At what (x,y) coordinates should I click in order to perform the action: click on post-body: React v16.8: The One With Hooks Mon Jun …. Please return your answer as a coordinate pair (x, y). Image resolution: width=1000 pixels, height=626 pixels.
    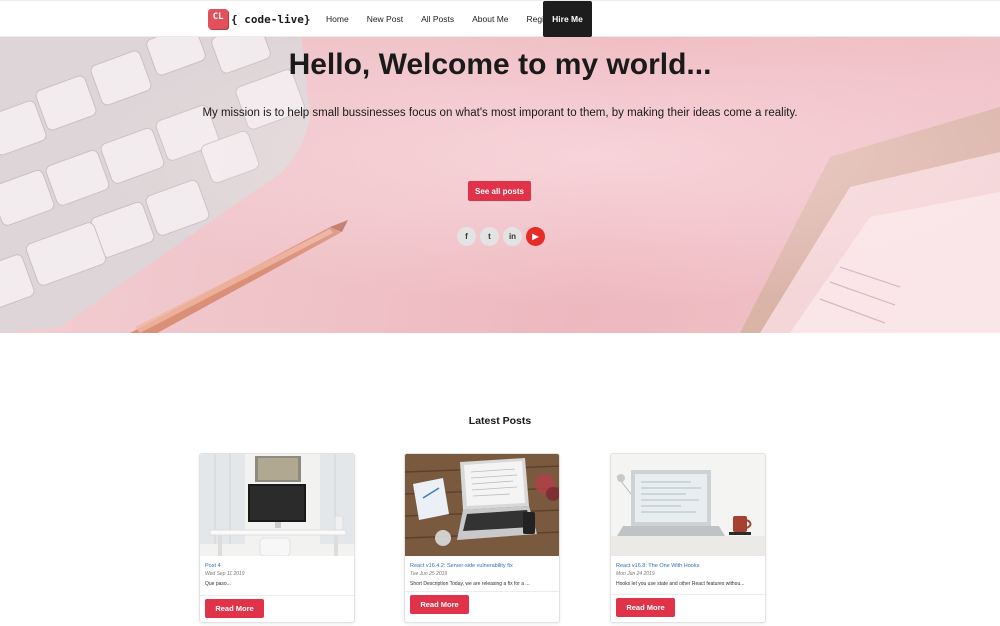
    Looking at the image, I should click on (688, 573).